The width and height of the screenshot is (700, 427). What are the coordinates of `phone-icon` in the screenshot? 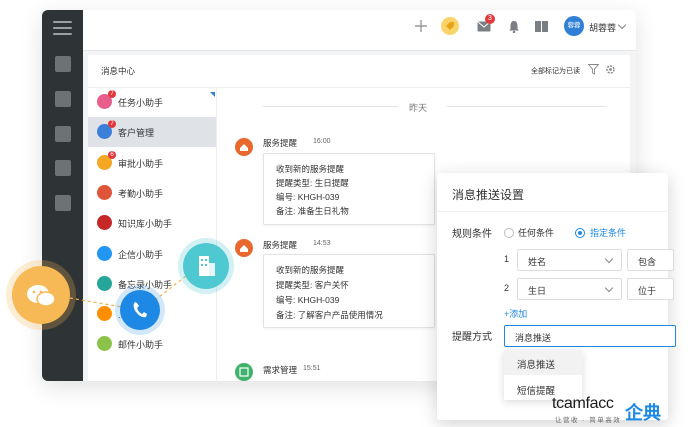 It's located at (140, 310).